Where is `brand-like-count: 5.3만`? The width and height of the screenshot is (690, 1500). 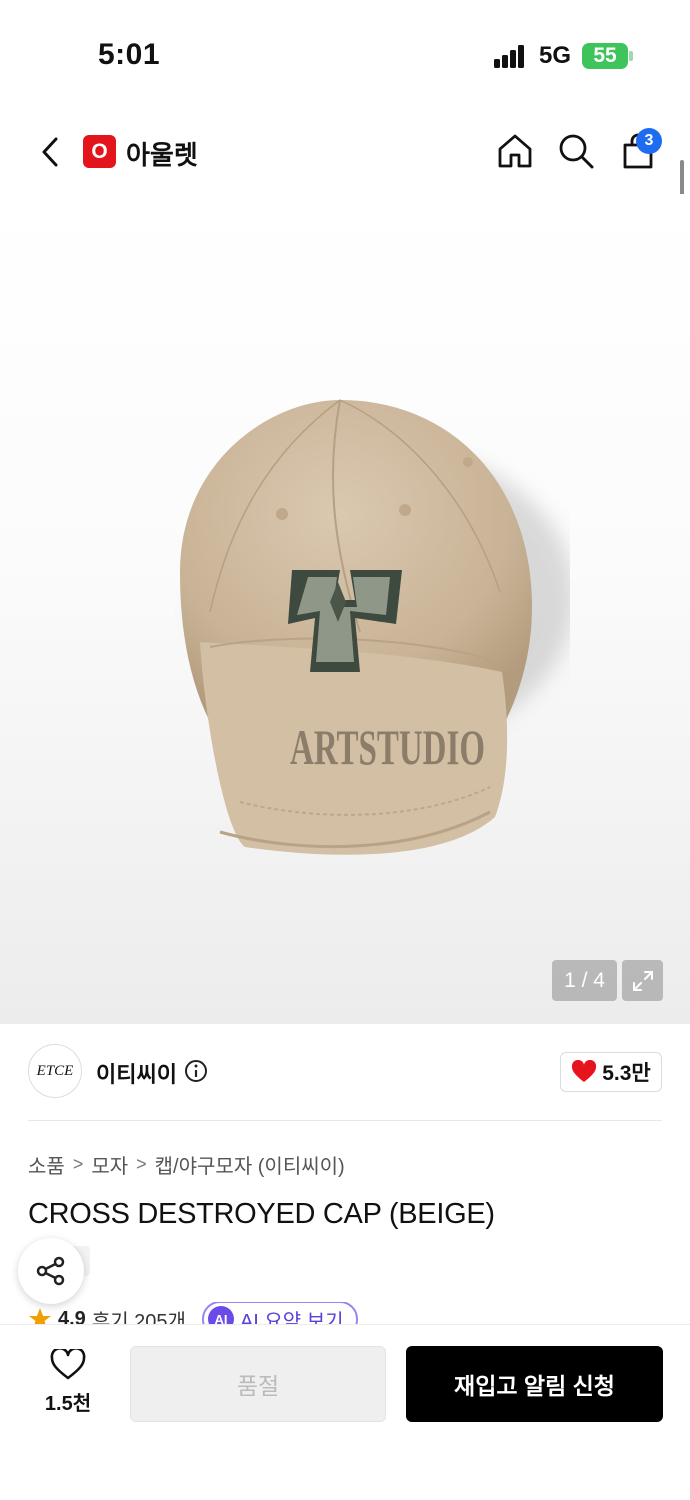
brand-like-count: 5.3만 is located at coordinates (626, 1073).